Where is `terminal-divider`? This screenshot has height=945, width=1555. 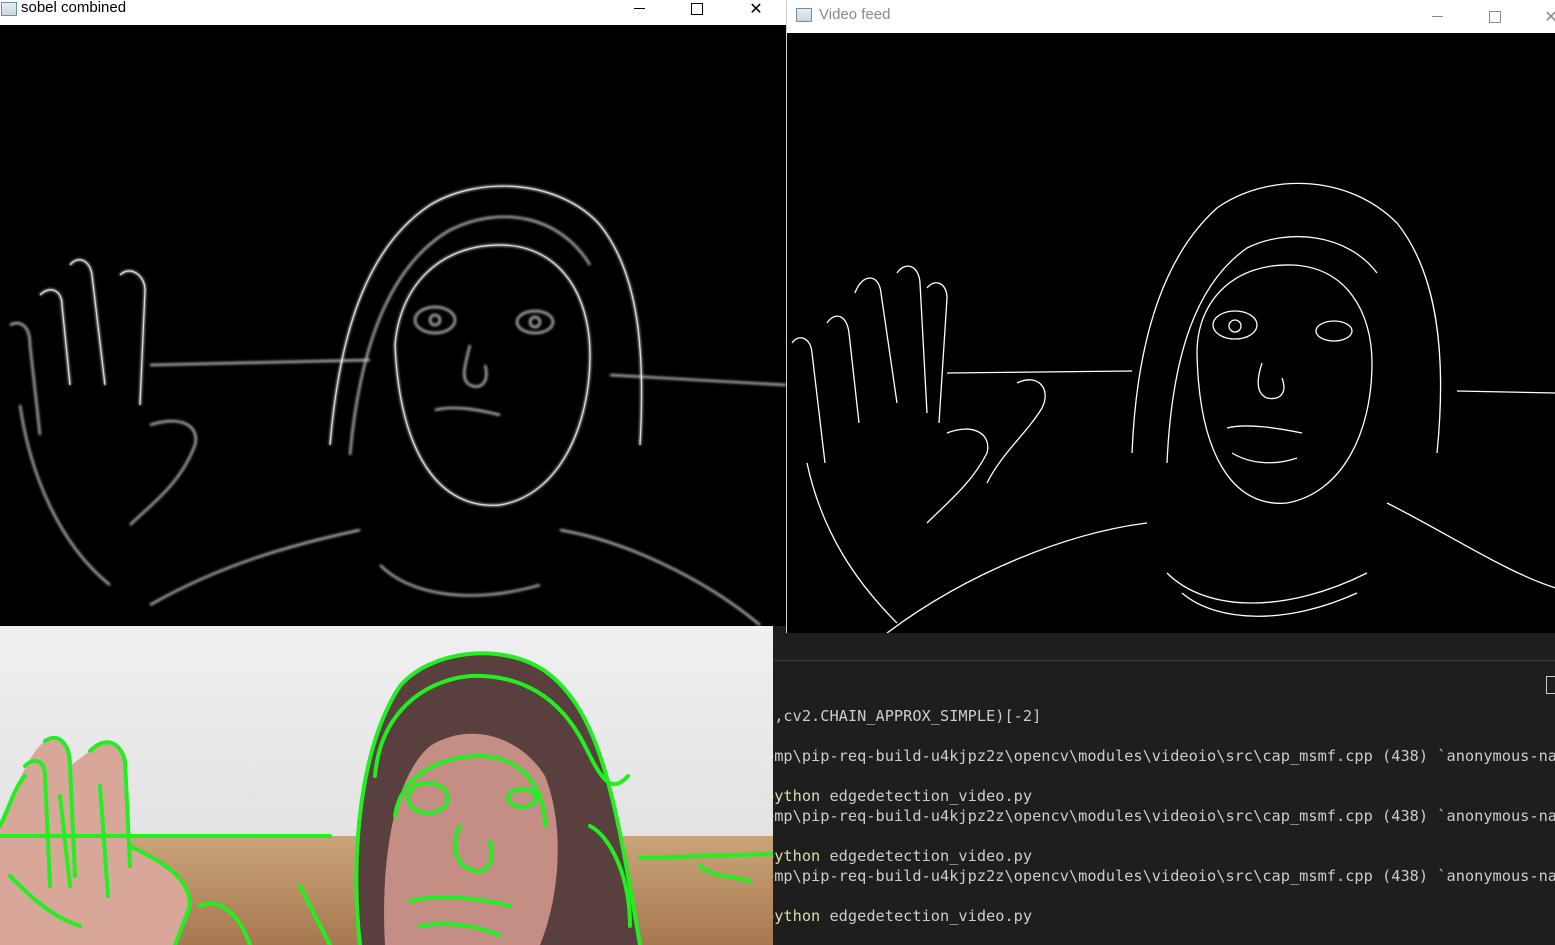 terminal-divider is located at coordinates (1164, 660).